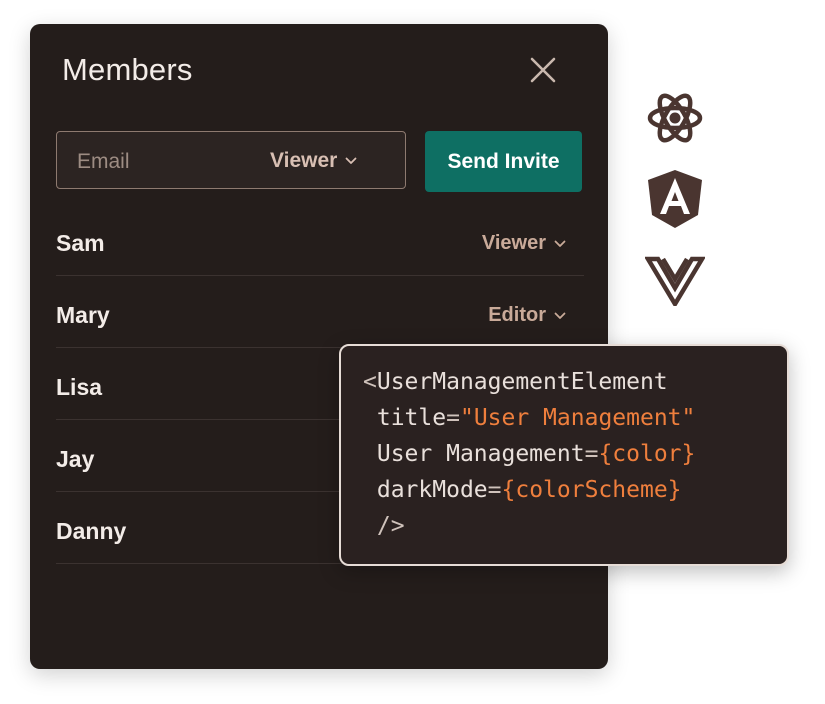 The height and width of the screenshot is (704, 825). I want to click on vue-icon, so click(675, 281).